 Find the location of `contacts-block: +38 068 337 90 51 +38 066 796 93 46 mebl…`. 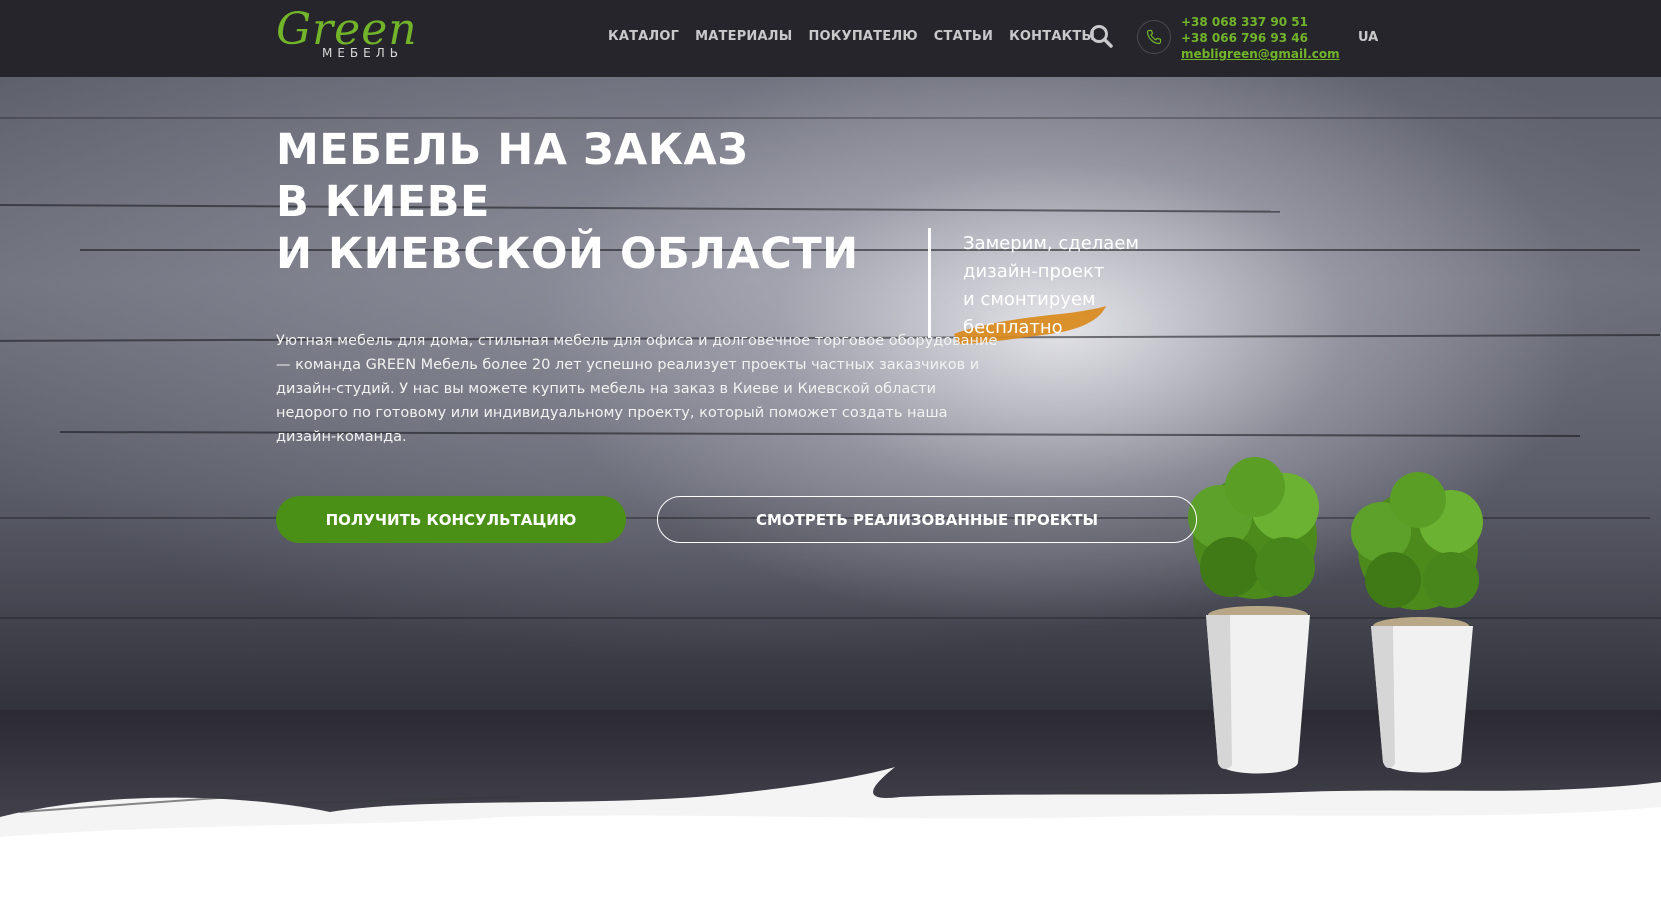

contacts-block: +38 068 337 90 51 +38 066 796 93 46 mebl… is located at coordinates (1260, 38).